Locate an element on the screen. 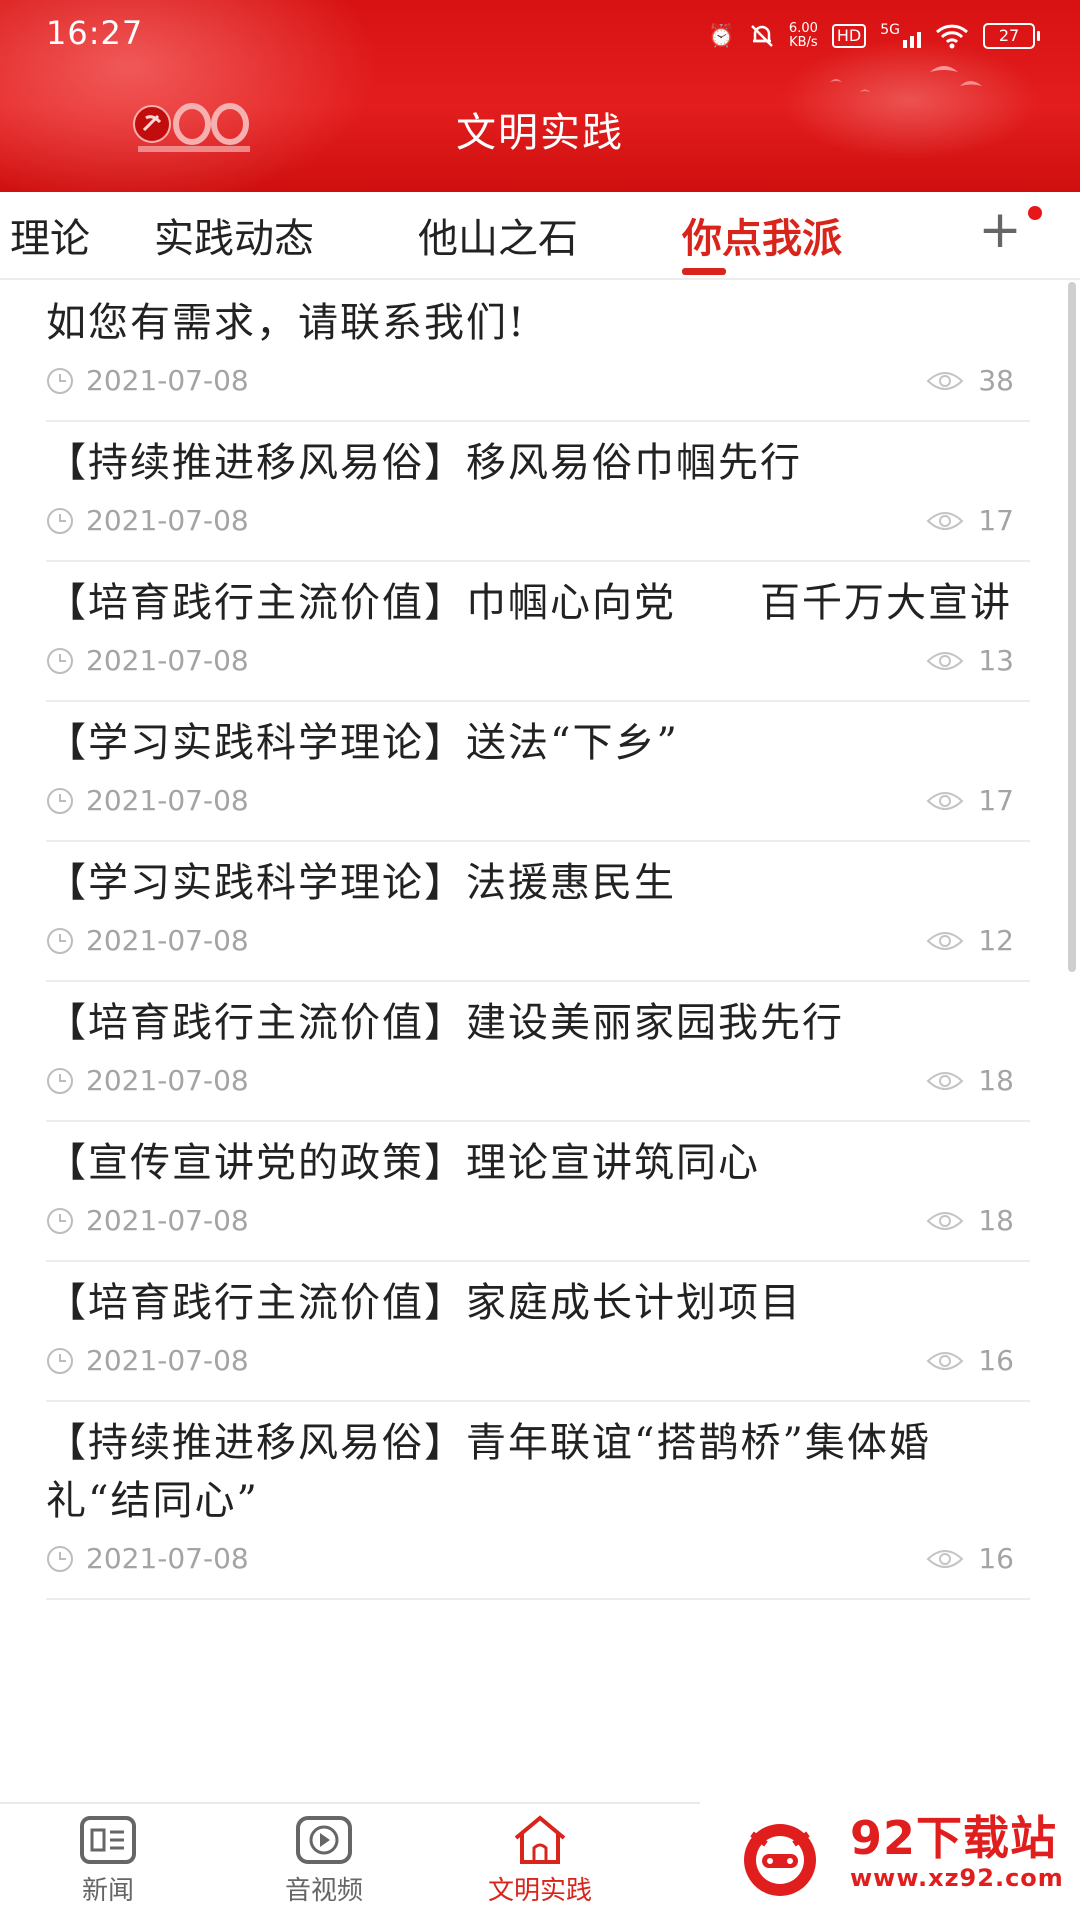  article-title: 如您有需求，请联系我们! is located at coordinates (286, 323).